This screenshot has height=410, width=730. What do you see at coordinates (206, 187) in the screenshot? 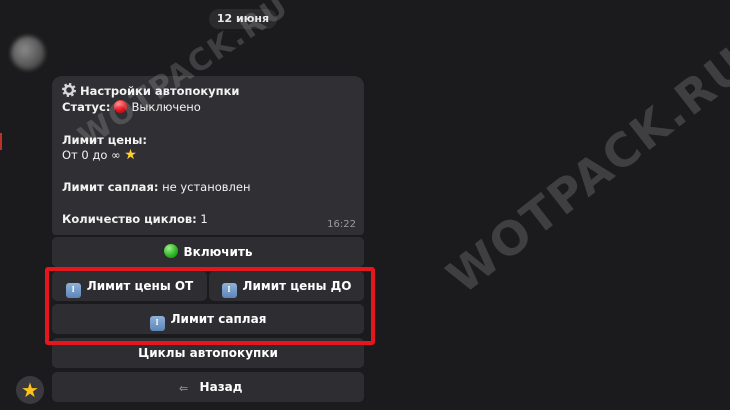
I see `sapling-limit-value: не установлен` at bounding box center [206, 187].